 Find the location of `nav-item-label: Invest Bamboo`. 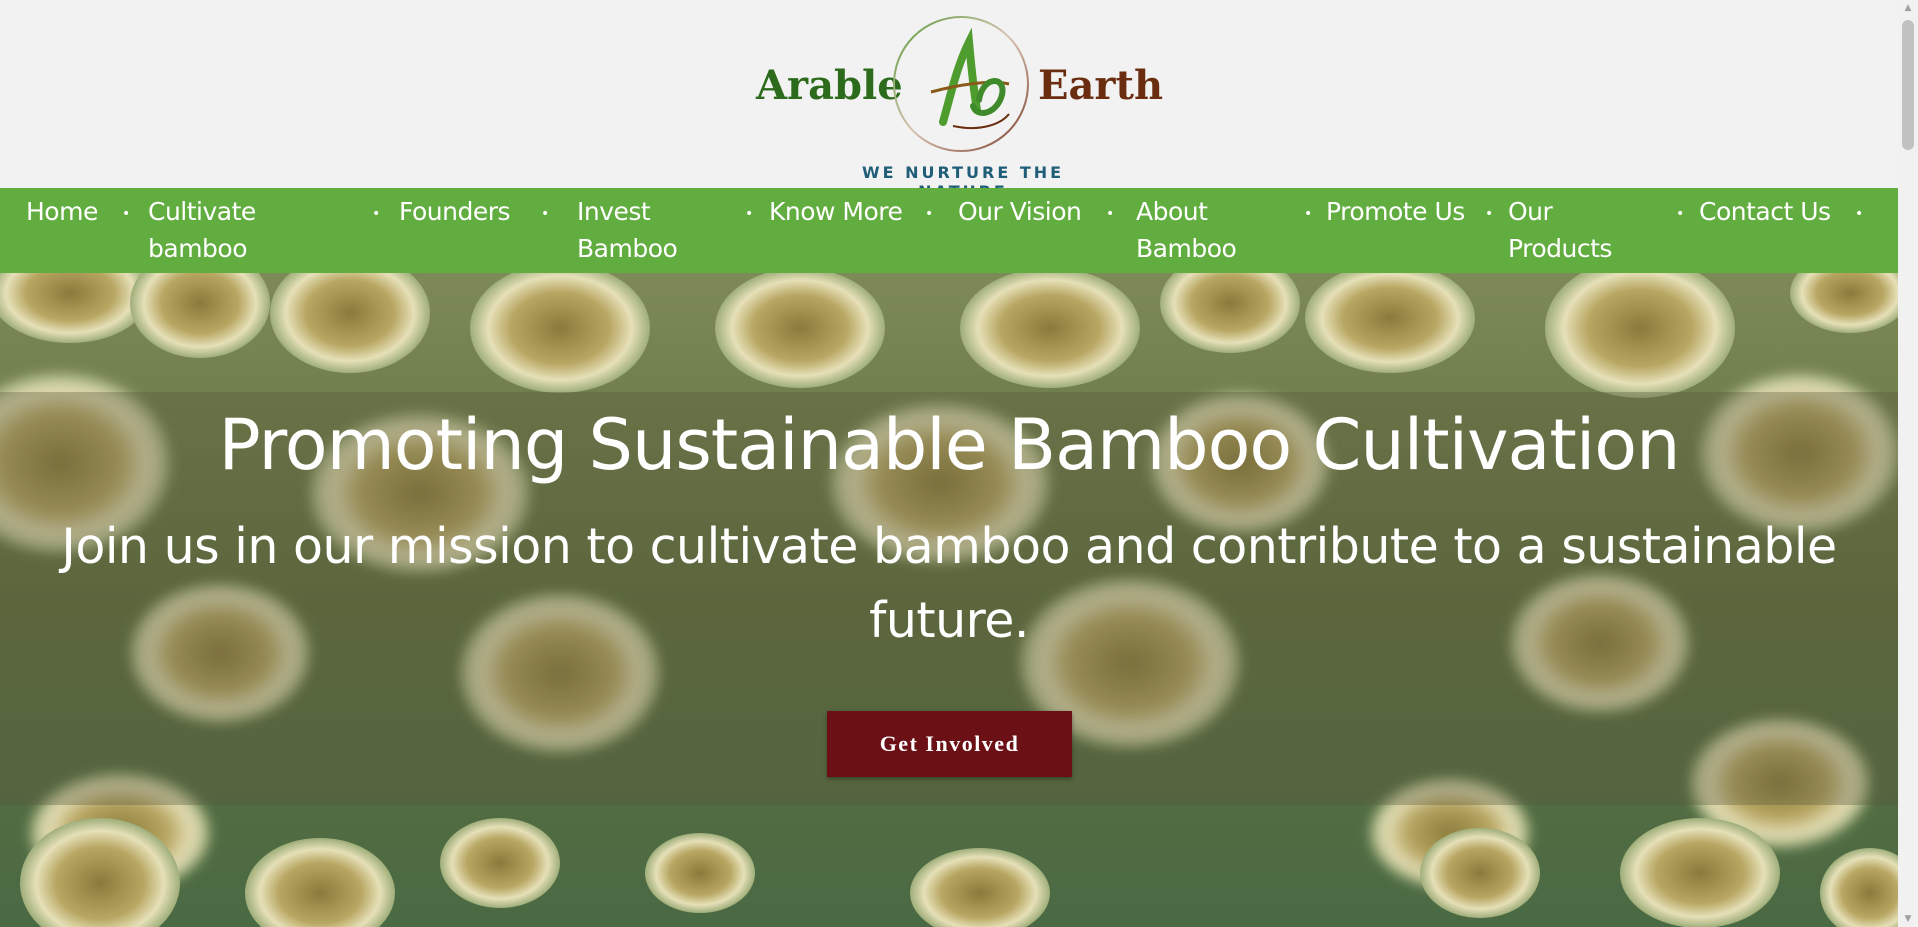

nav-item-label: Invest Bamboo is located at coordinates (627, 230).